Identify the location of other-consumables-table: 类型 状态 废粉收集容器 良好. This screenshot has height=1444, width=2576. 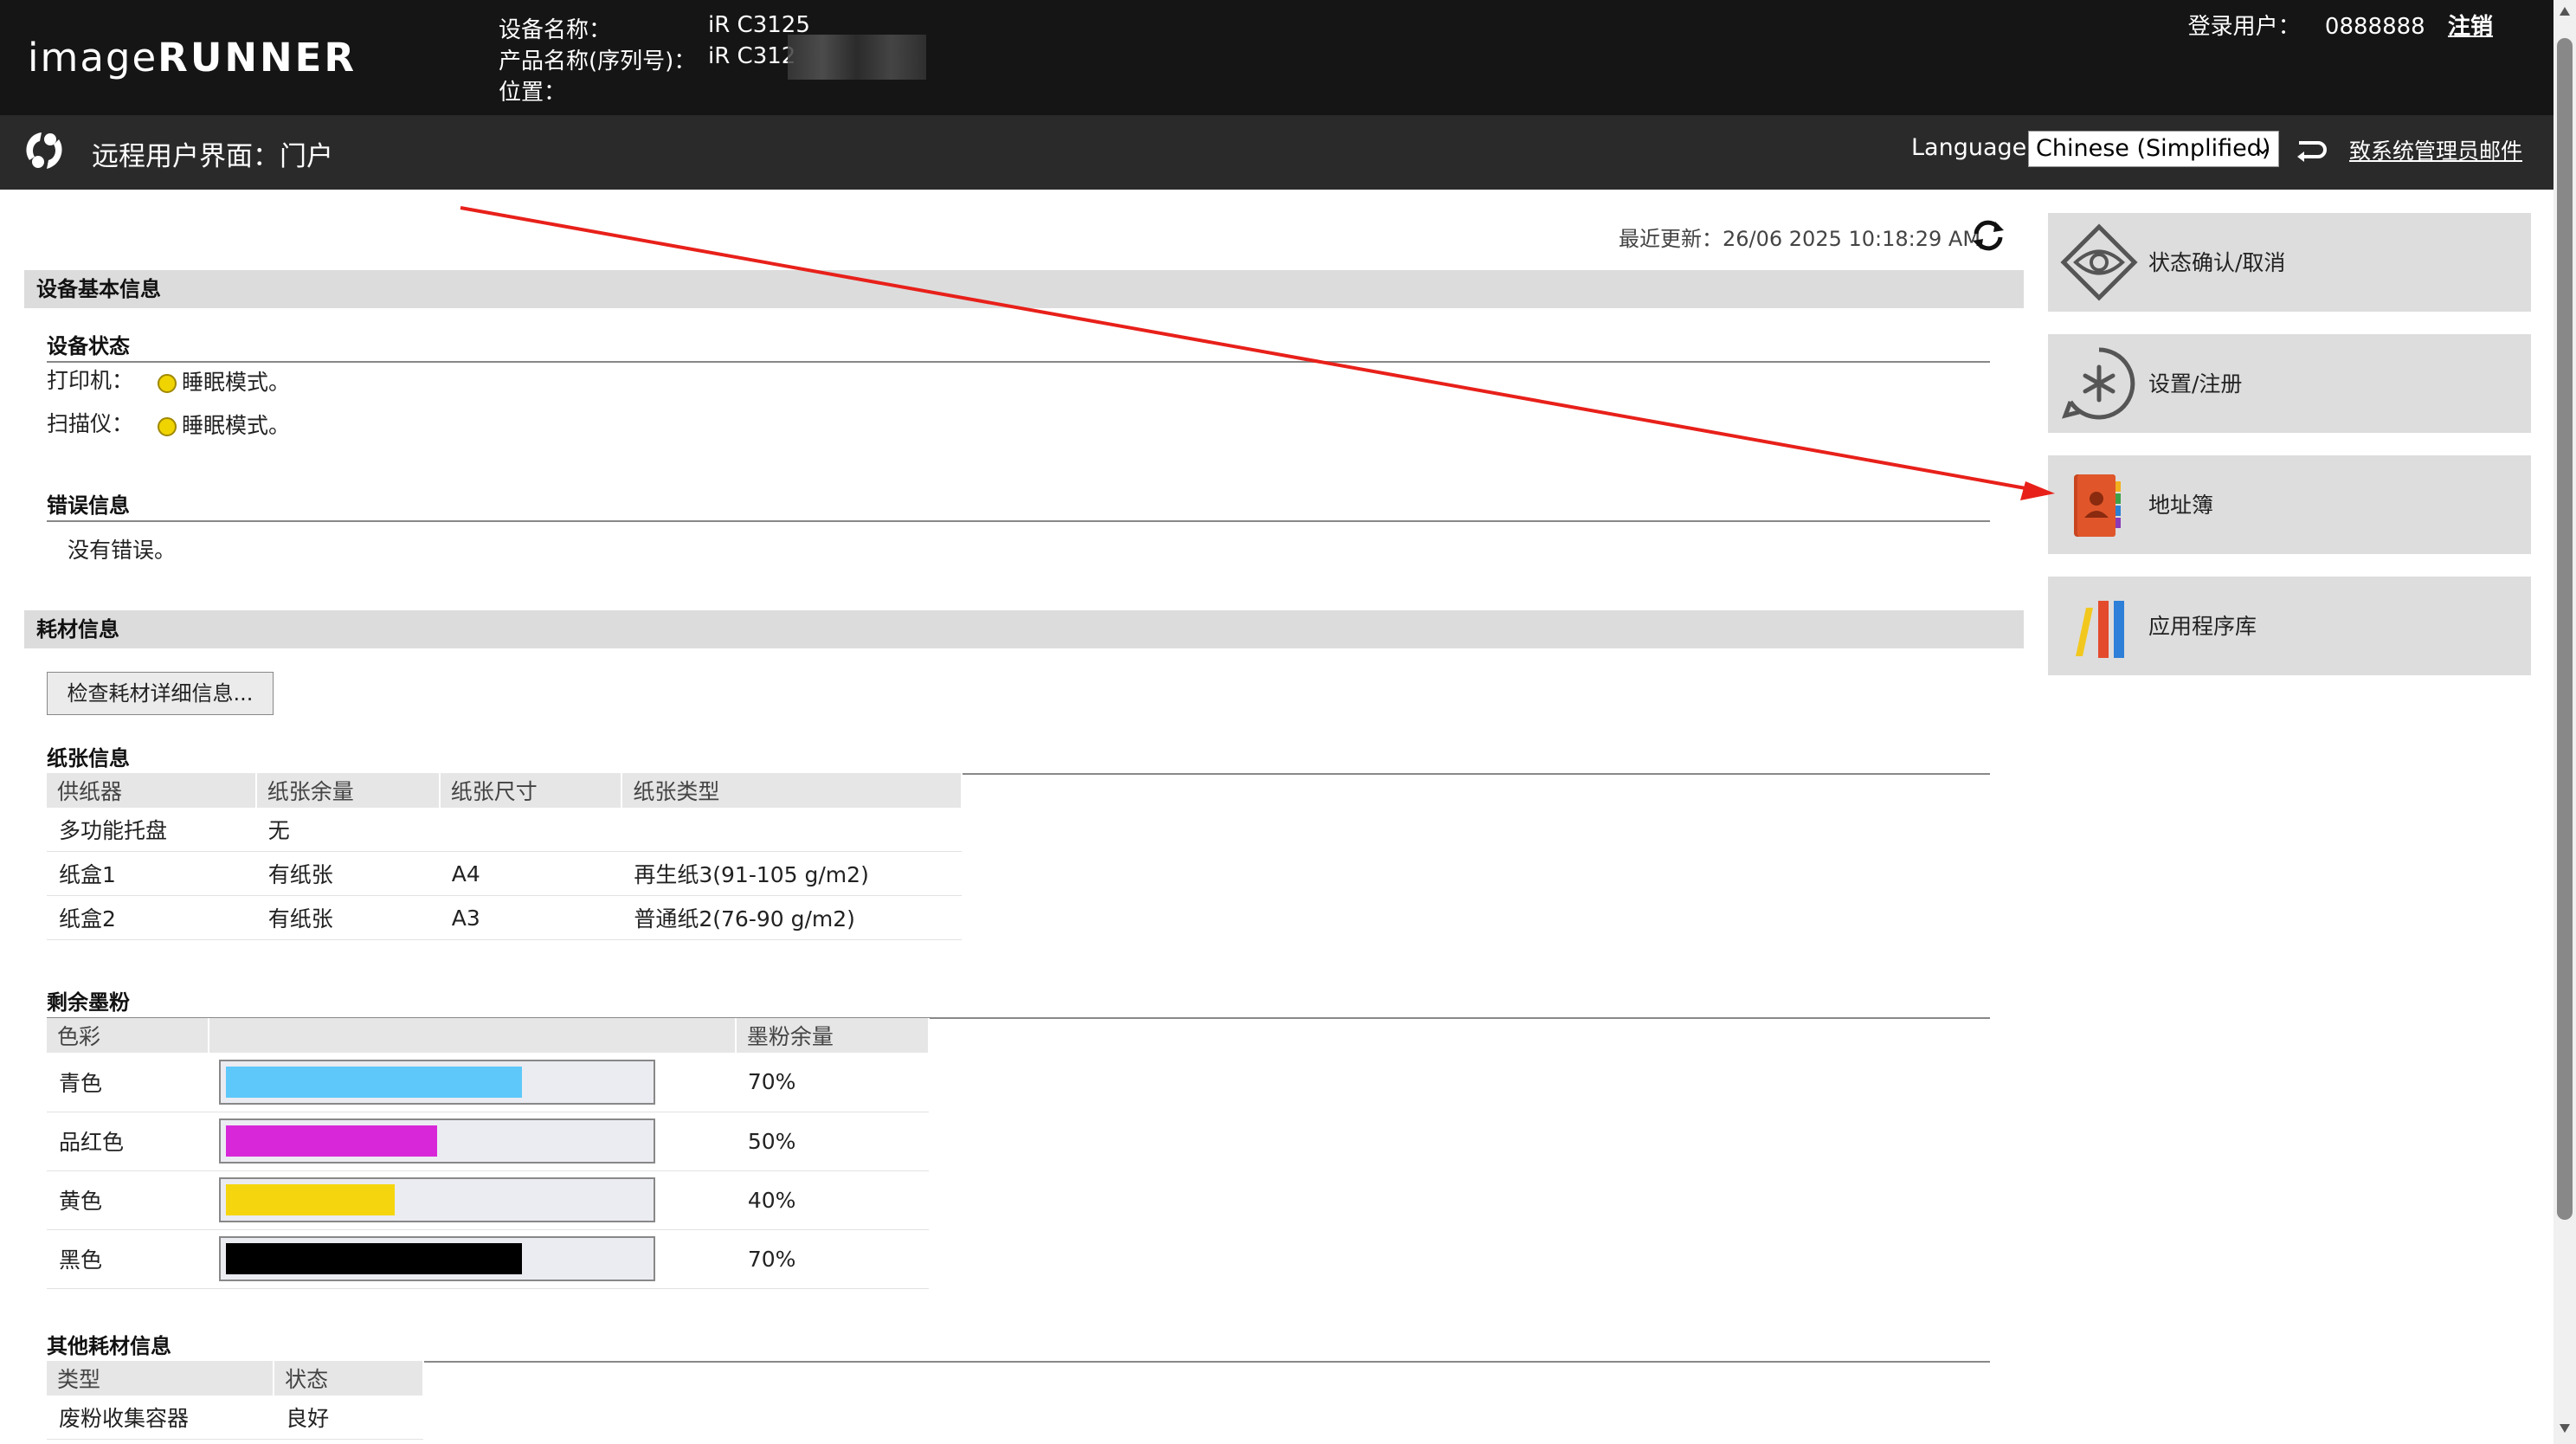
(235, 1400).